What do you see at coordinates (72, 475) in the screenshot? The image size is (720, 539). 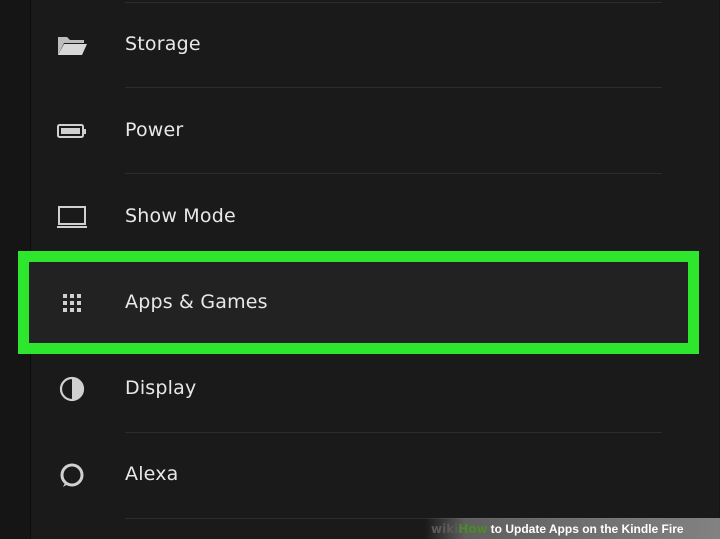 I see `alexa-ring-icon` at bounding box center [72, 475].